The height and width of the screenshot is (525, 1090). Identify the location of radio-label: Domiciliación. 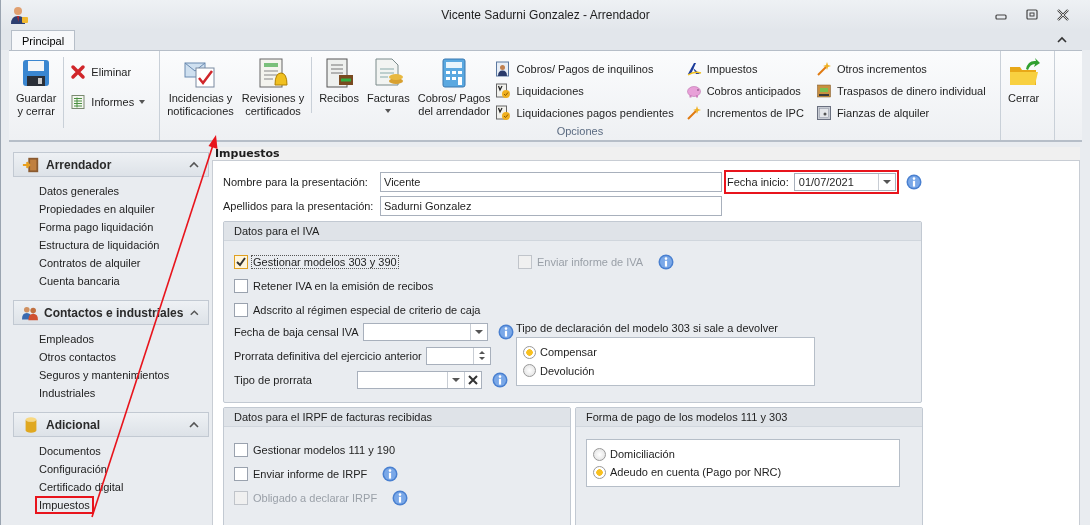
(642, 454).